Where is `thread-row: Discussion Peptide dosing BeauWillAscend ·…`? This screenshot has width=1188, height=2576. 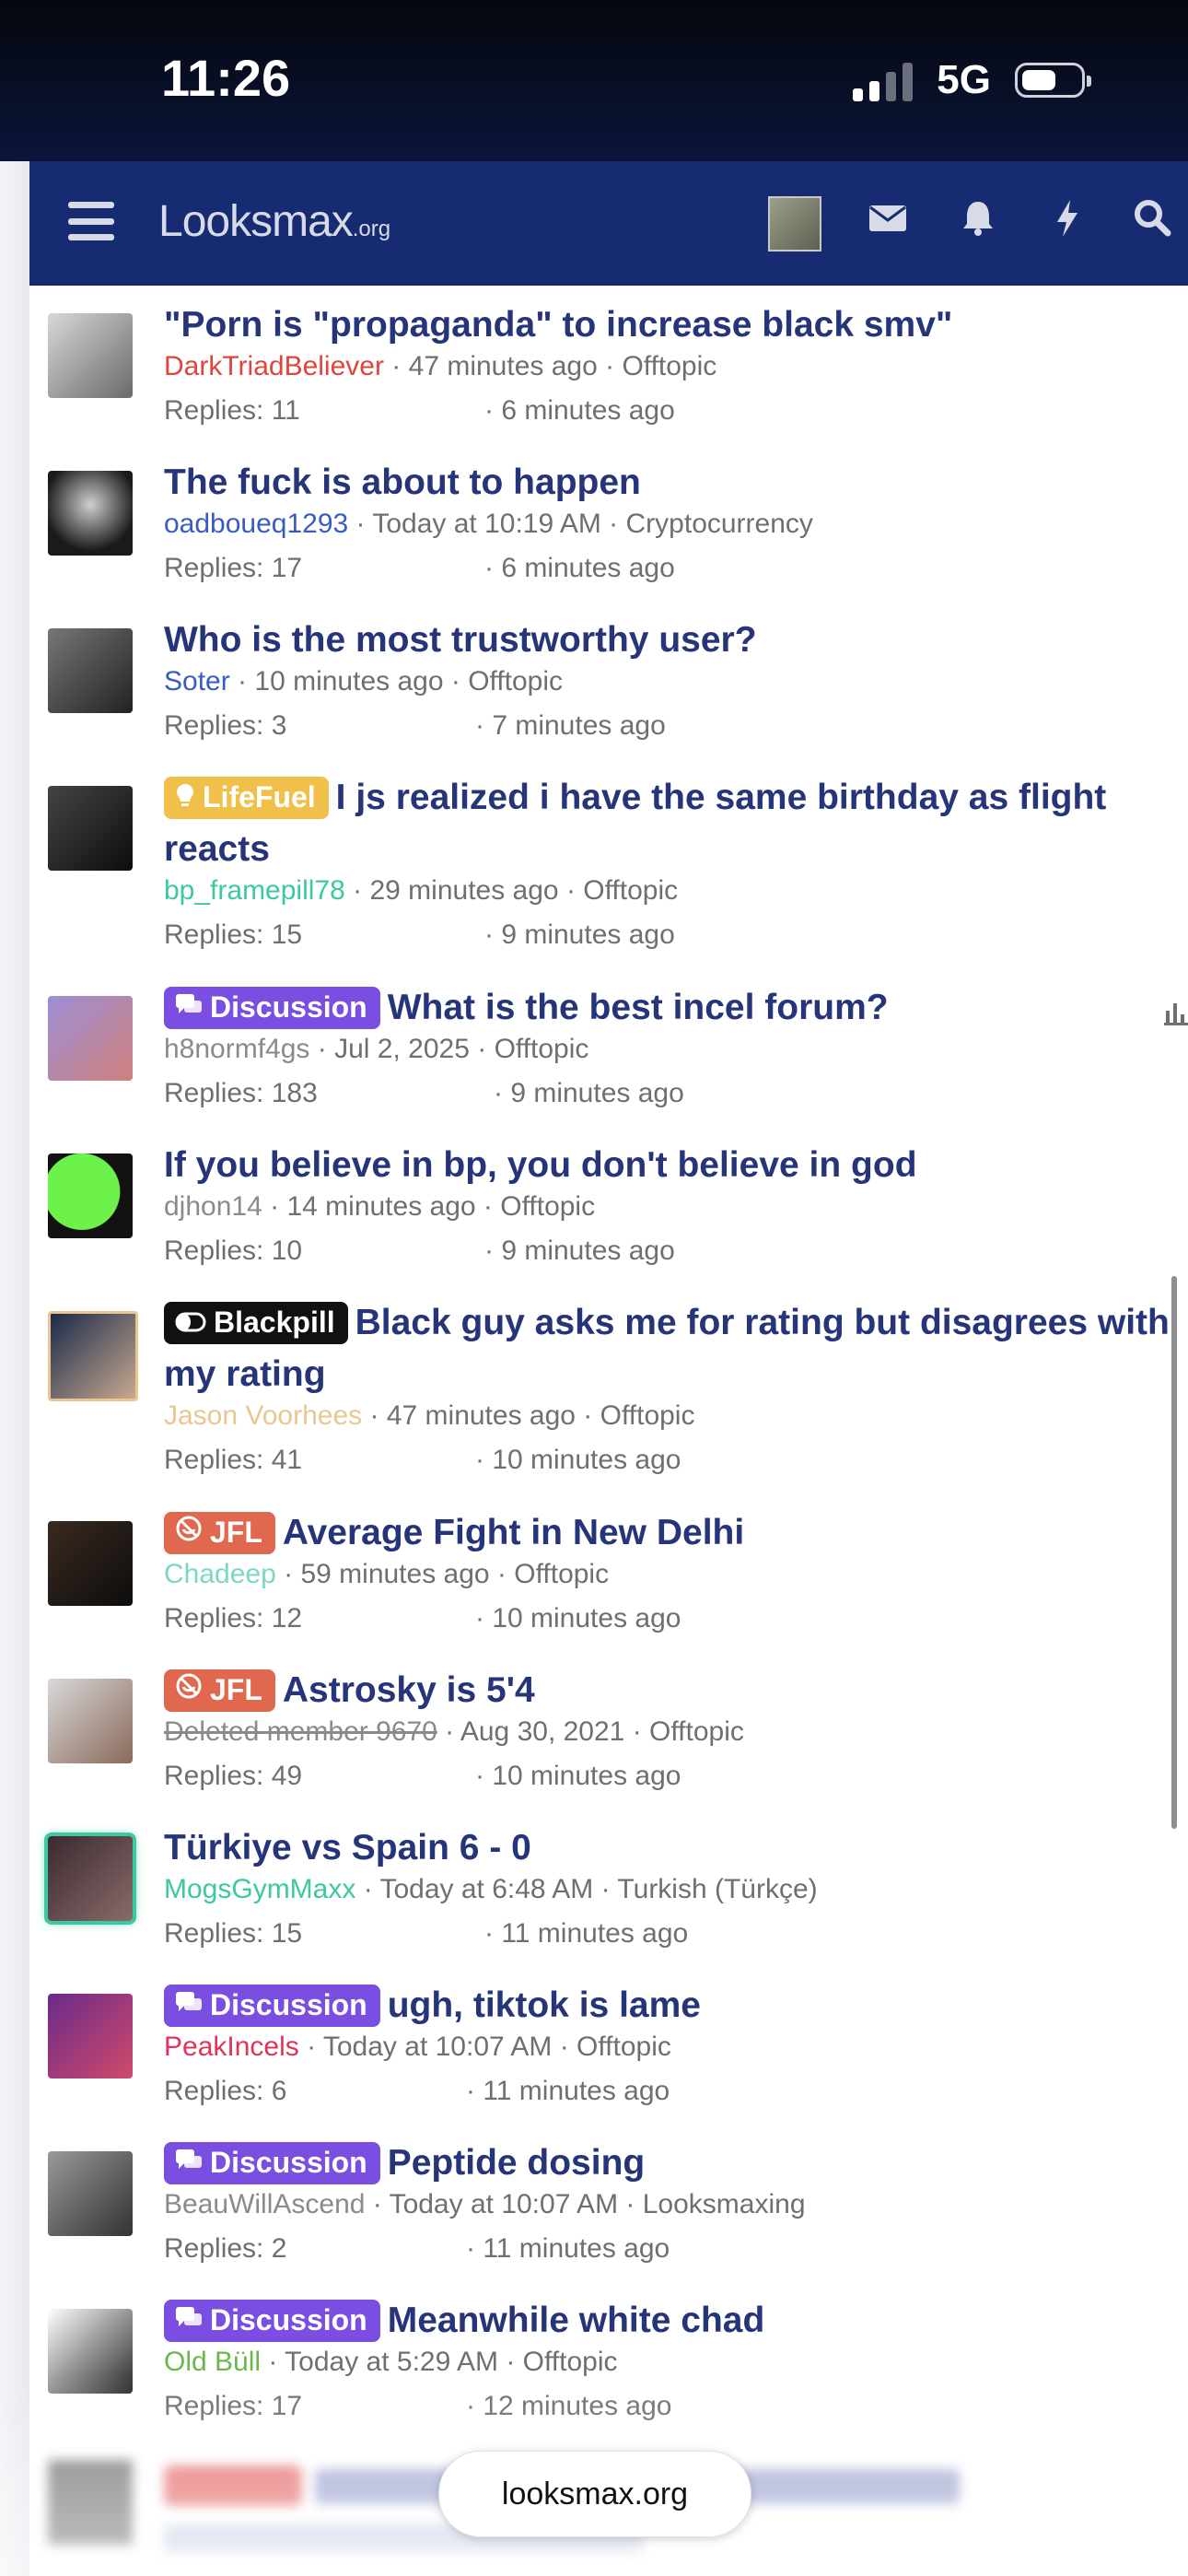
thread-row: Discussion Peptide dosing BeauWillAscend ·… is located at coordinates (608, 2213).